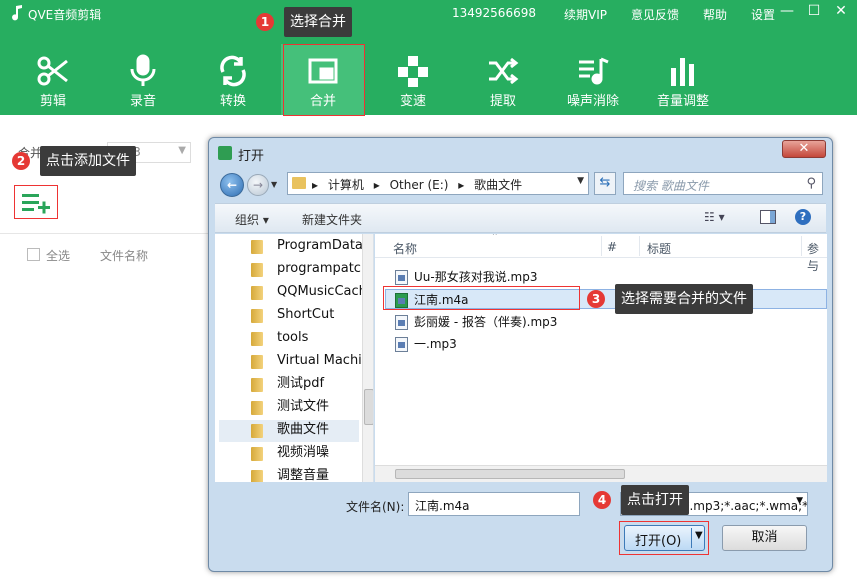 The image size is (857, 579). What do you see at coordinates (612, 247) in the screenshot?
I see `column-number: #` at bounding box center [612, 247].